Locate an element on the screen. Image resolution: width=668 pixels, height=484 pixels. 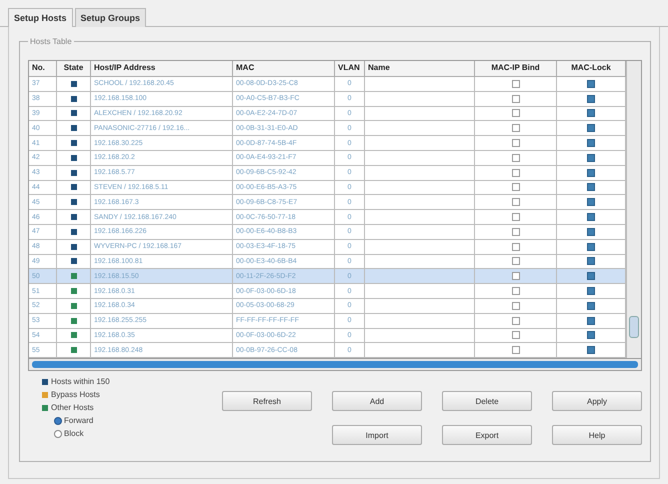
radio-label: Forward is located at coordinates (79, 421).